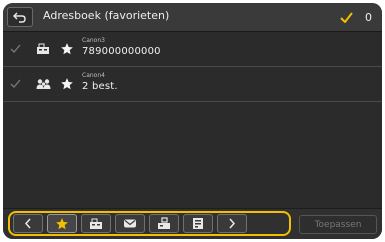 This screenshot has height=242, width=385. Describe the element at coordinates (43, 84) in the screenshot. I see `group-icon` at that location.